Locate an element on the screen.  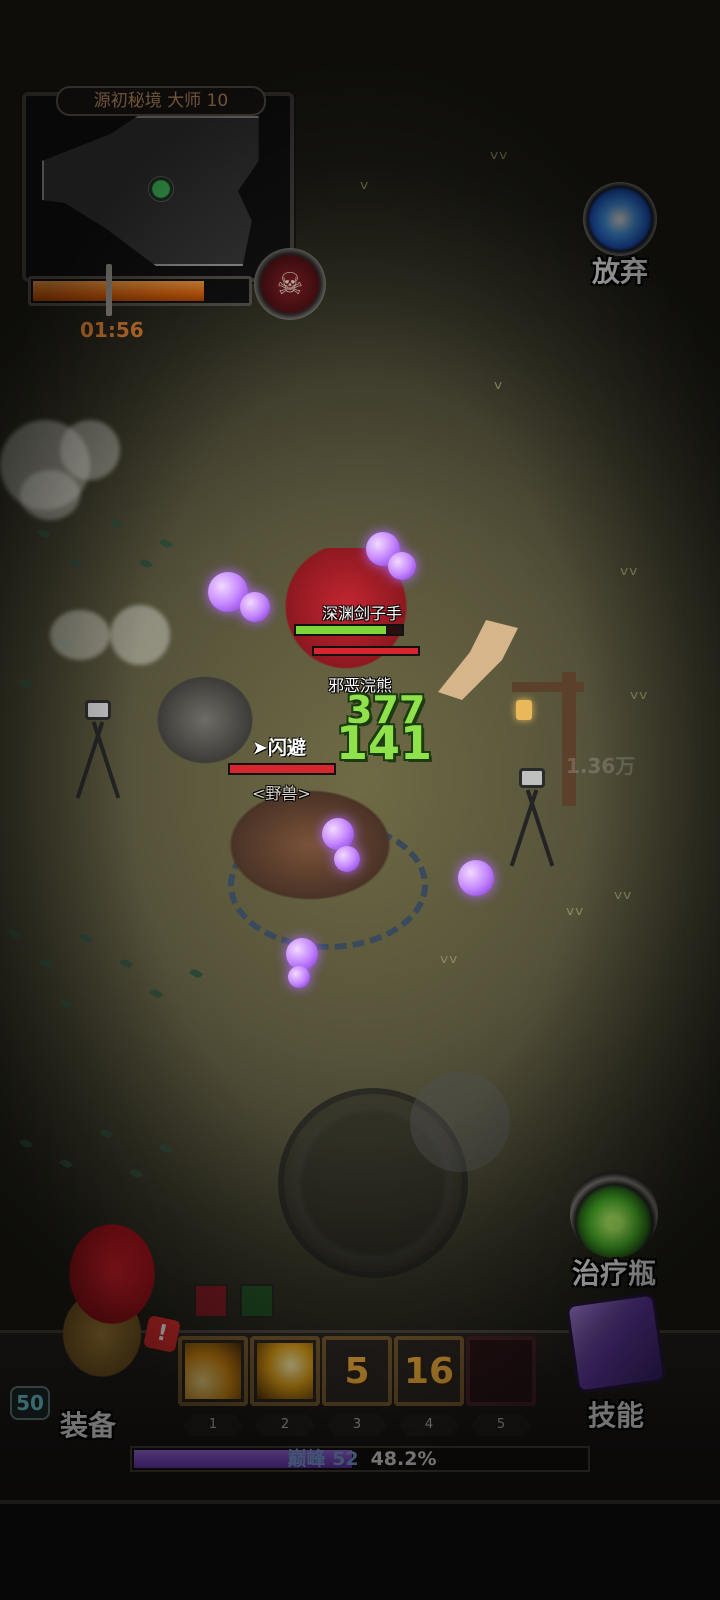
buff-icon-red is located at coordinates (211, 1301).